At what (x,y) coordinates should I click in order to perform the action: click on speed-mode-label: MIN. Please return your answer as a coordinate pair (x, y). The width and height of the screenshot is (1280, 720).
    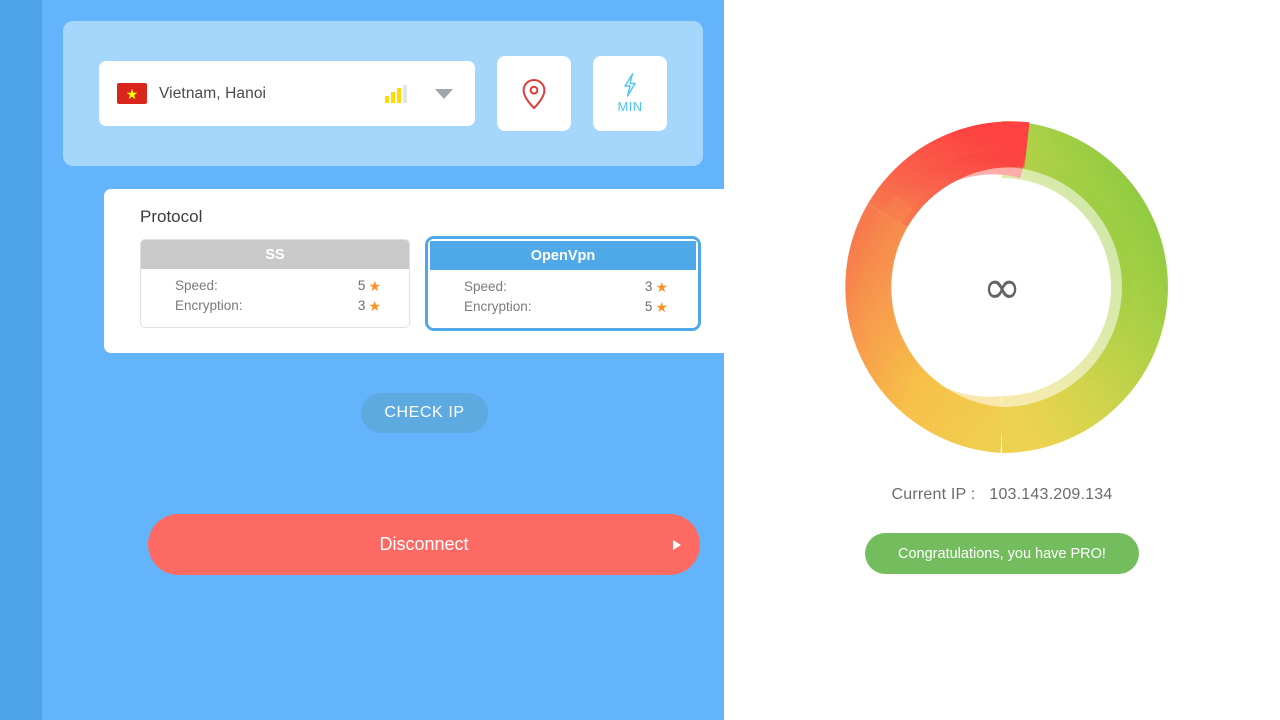
    Looking at the image, I should click on (630, 106).